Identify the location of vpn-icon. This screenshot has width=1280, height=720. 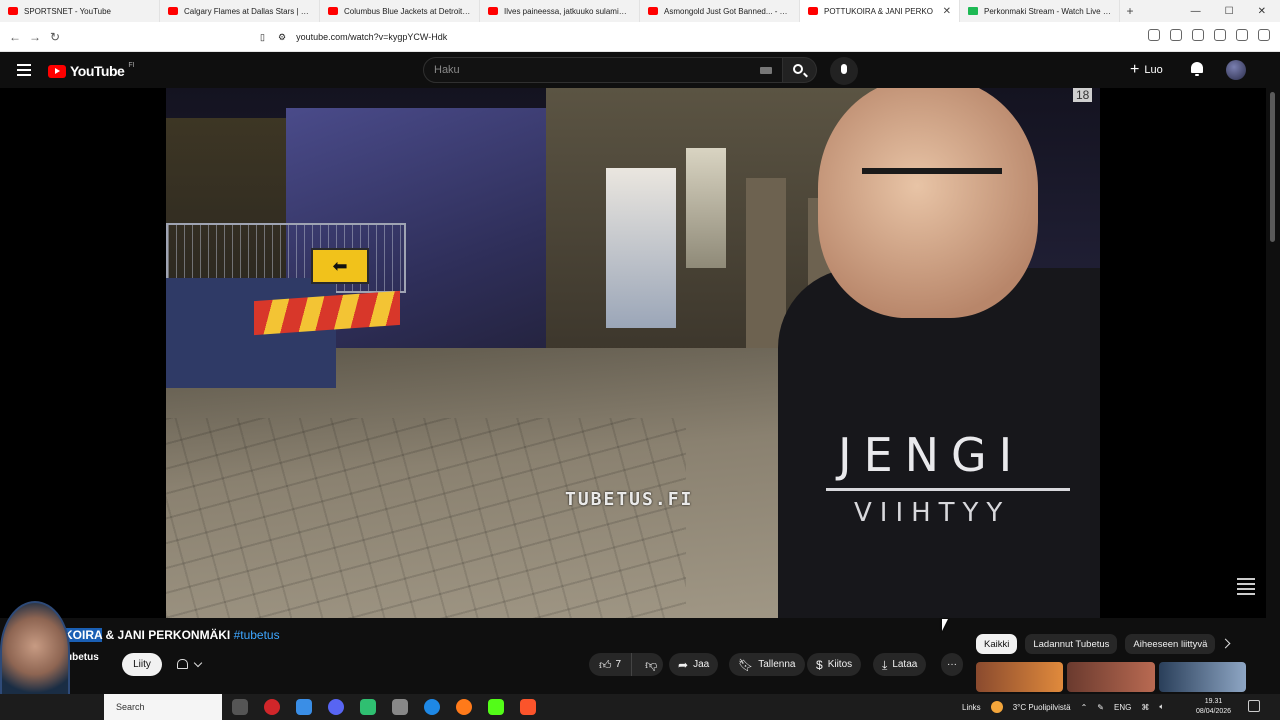
(1242, 35).